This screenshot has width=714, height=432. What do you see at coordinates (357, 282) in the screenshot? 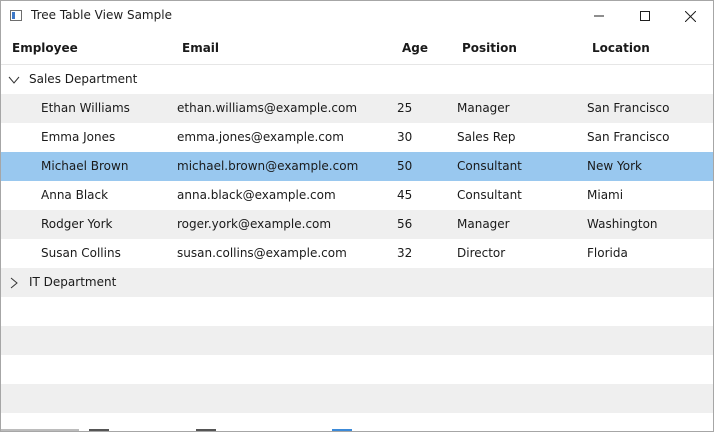
I see `tree-group-row: IT Department` at bounding box center [357, 282].